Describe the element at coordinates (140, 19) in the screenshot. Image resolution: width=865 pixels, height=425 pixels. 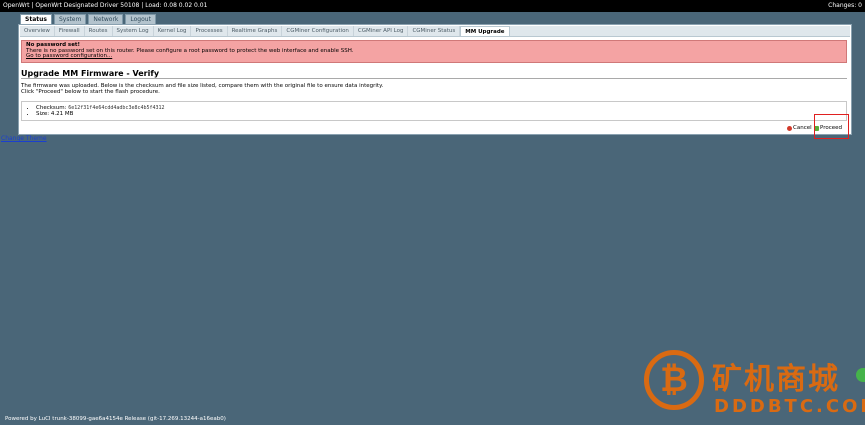
I see `tab-logout: Logout` at that location.